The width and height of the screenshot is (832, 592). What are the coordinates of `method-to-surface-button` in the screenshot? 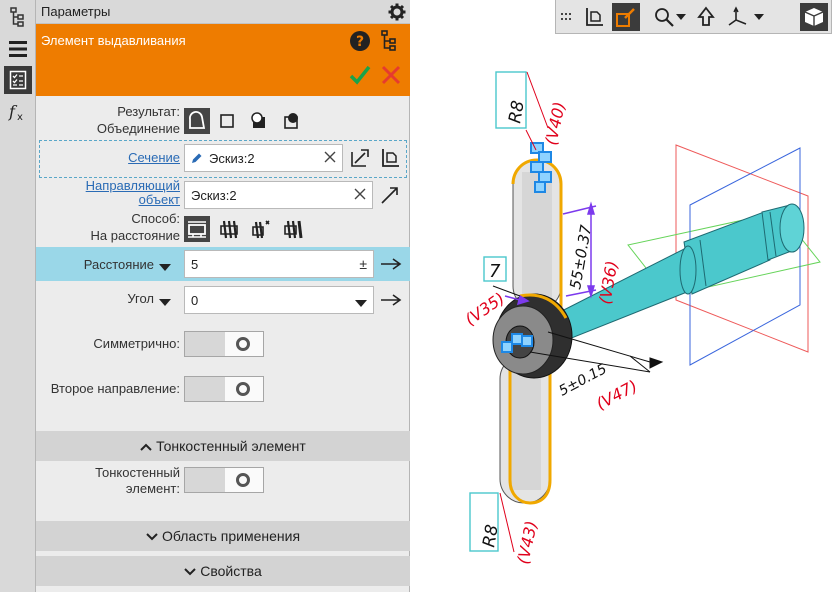 It's located at (293, 229).